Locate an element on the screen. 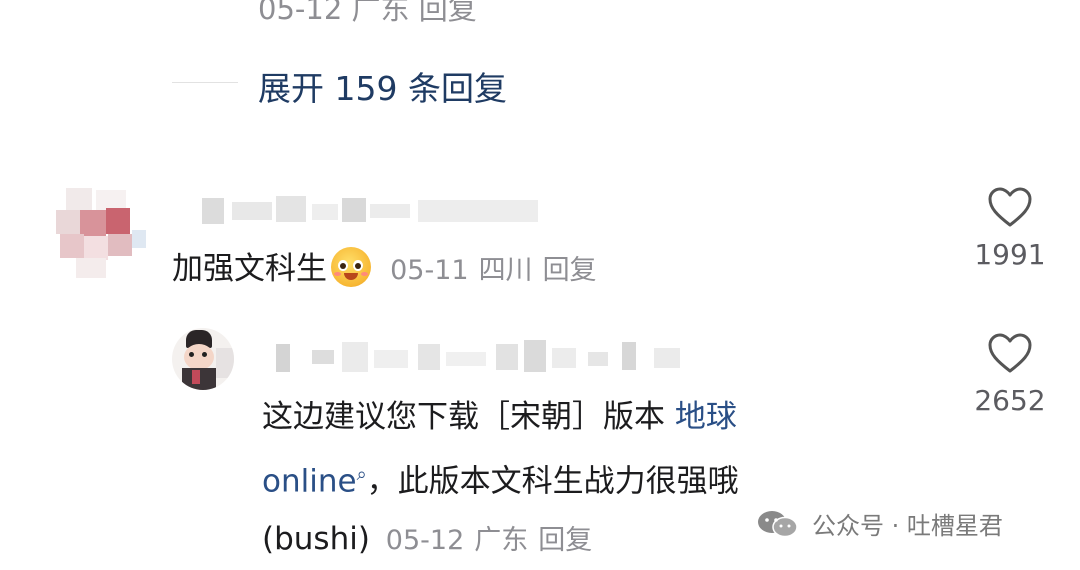  watermark: 公众号 · 吐槽星君 is located at coordinates (879, 523).